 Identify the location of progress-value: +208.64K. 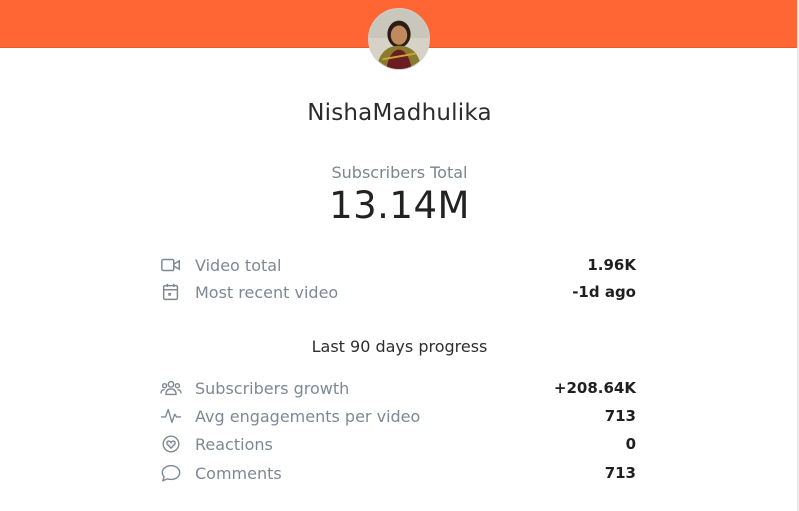
(594, 388).